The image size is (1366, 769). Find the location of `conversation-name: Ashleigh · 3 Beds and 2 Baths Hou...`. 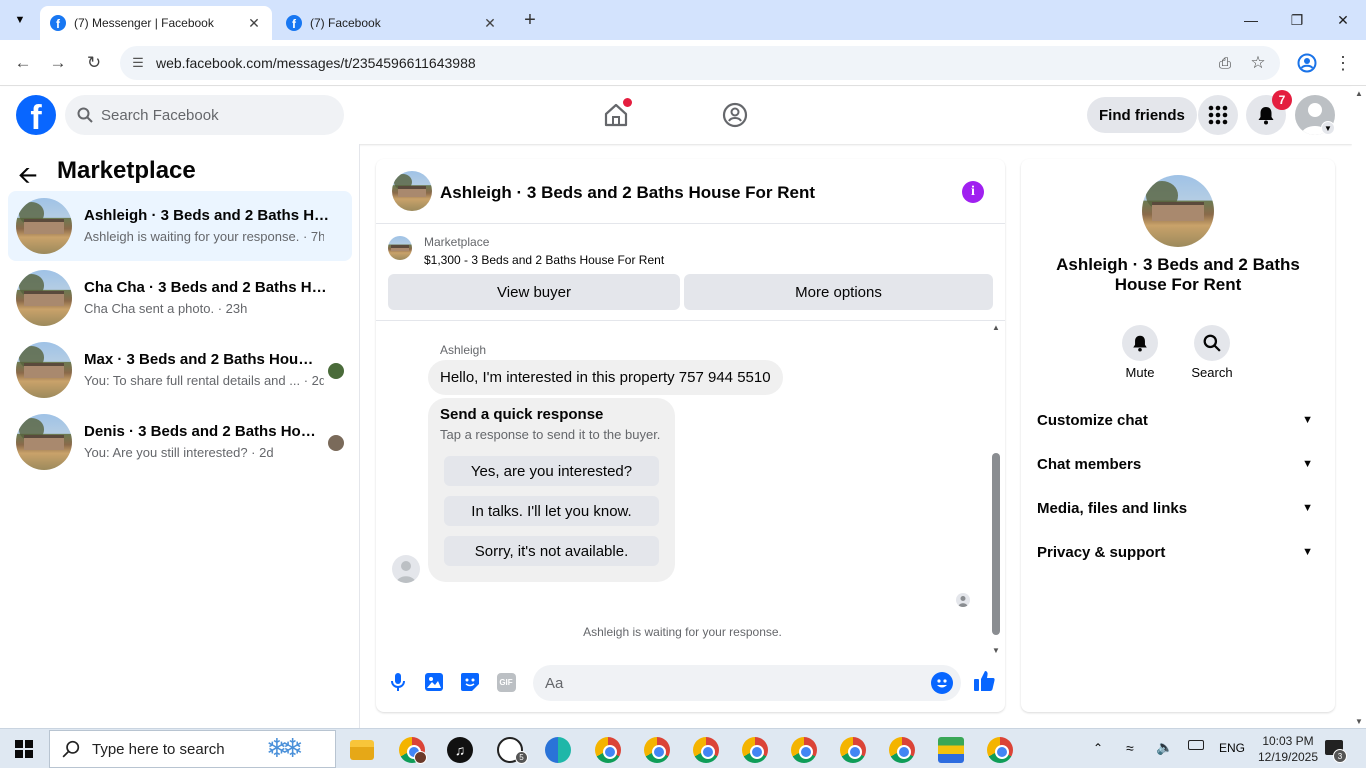

conversation-name: Ashleigh · 3 Beds and 2 Baths Hou... is located at coordinates (209, 215).